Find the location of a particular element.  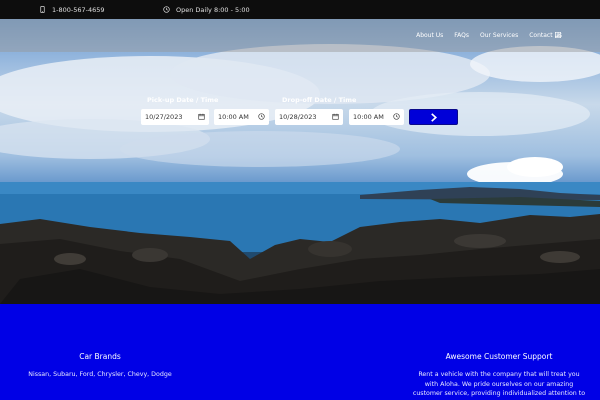

pickup-time-value: 10:00 AM is located at coordinates (233, 117).